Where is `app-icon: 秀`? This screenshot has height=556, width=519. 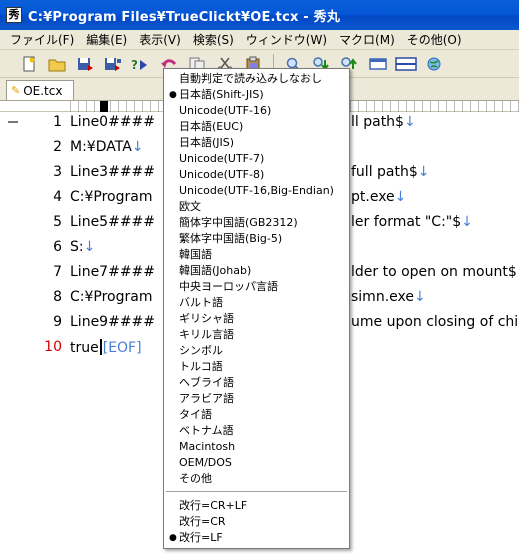
app-icon: 秀 is located at coordinates (14, 15).